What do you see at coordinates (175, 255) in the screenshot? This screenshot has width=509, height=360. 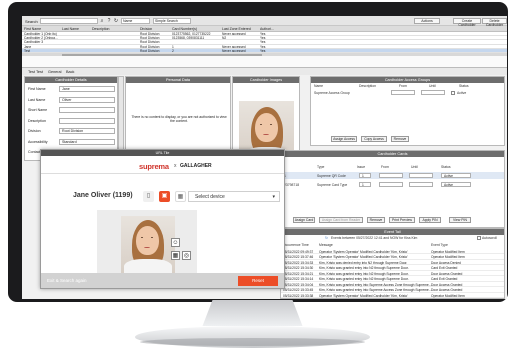 I see `qr-code-icon: ▦` at bounding box center [175, 255].